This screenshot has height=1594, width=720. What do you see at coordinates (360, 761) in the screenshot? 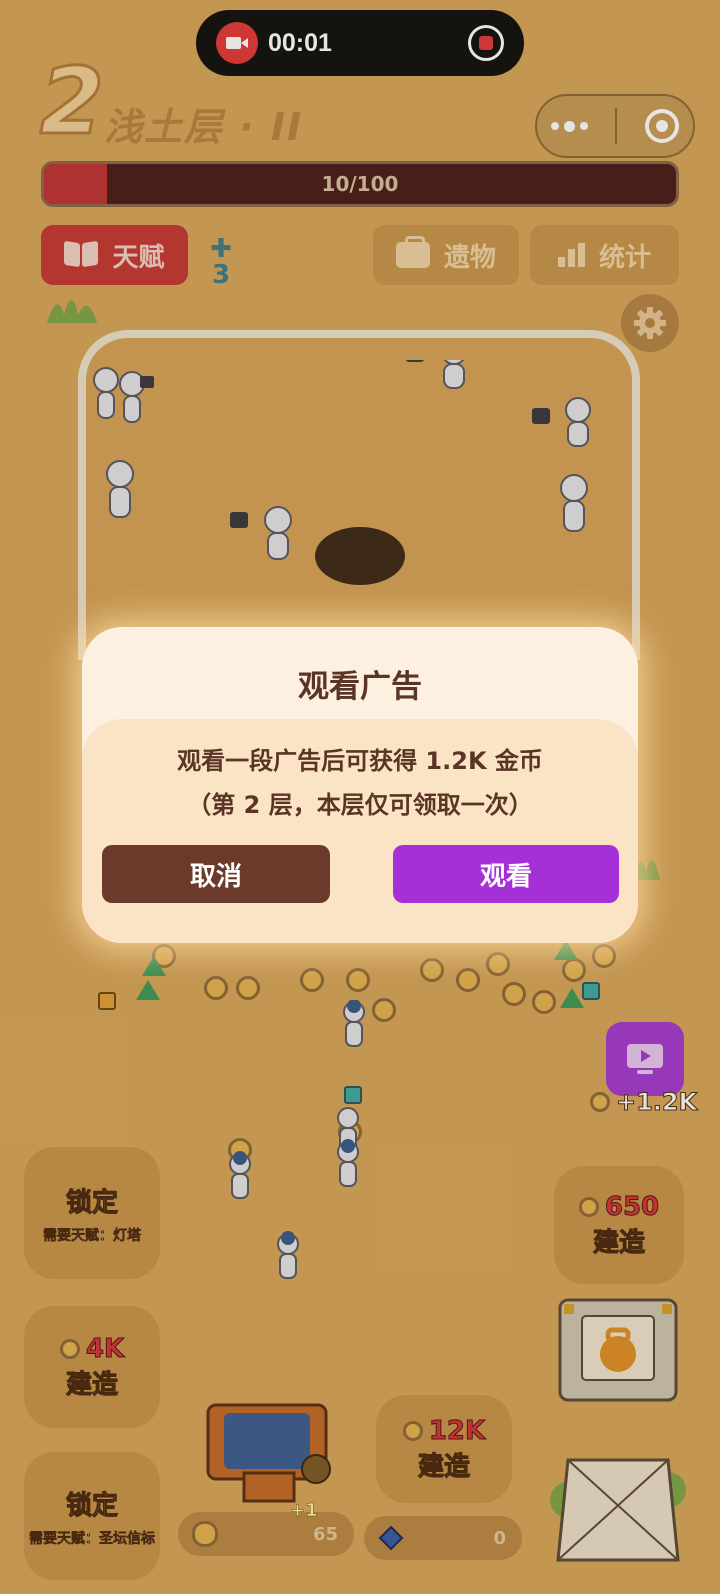
I see `dialog-line-1: 观看一段广告后可获得 1.2K 金币` at bounding box center [360, 761].